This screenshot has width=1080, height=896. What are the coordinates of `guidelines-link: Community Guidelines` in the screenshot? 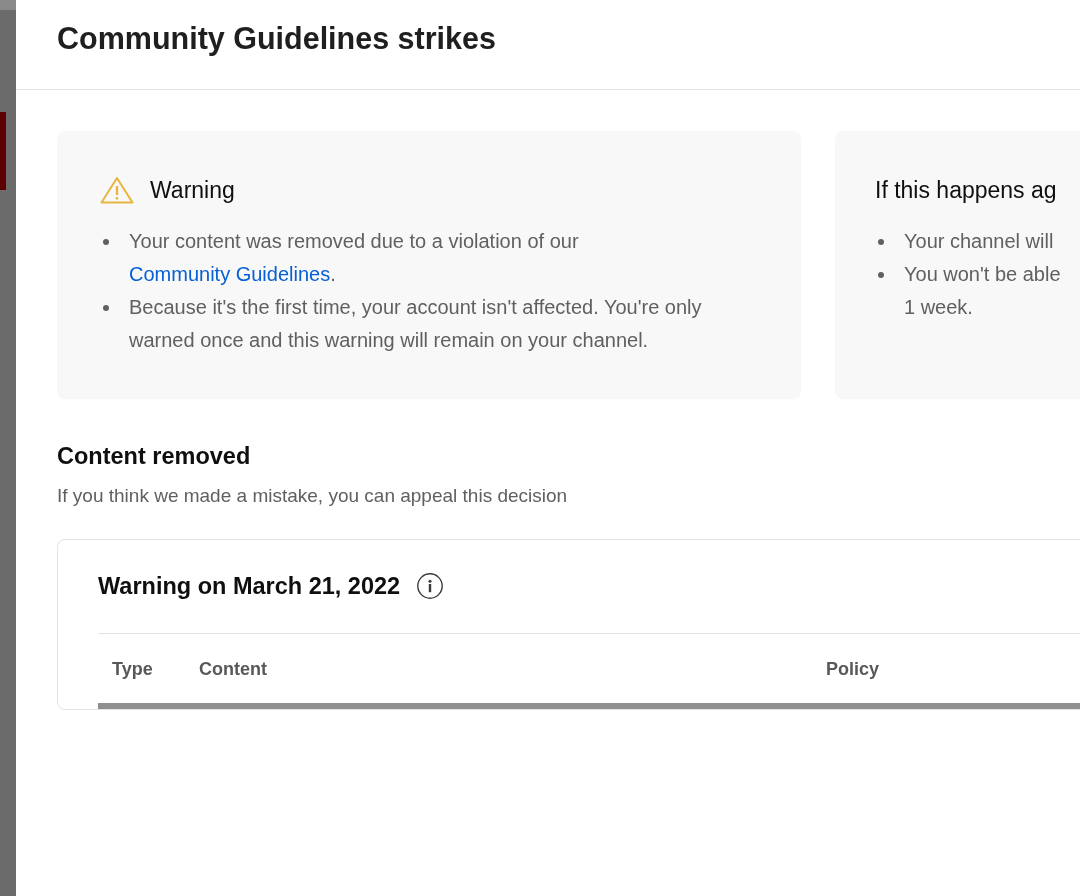 It's located at (230, 274).